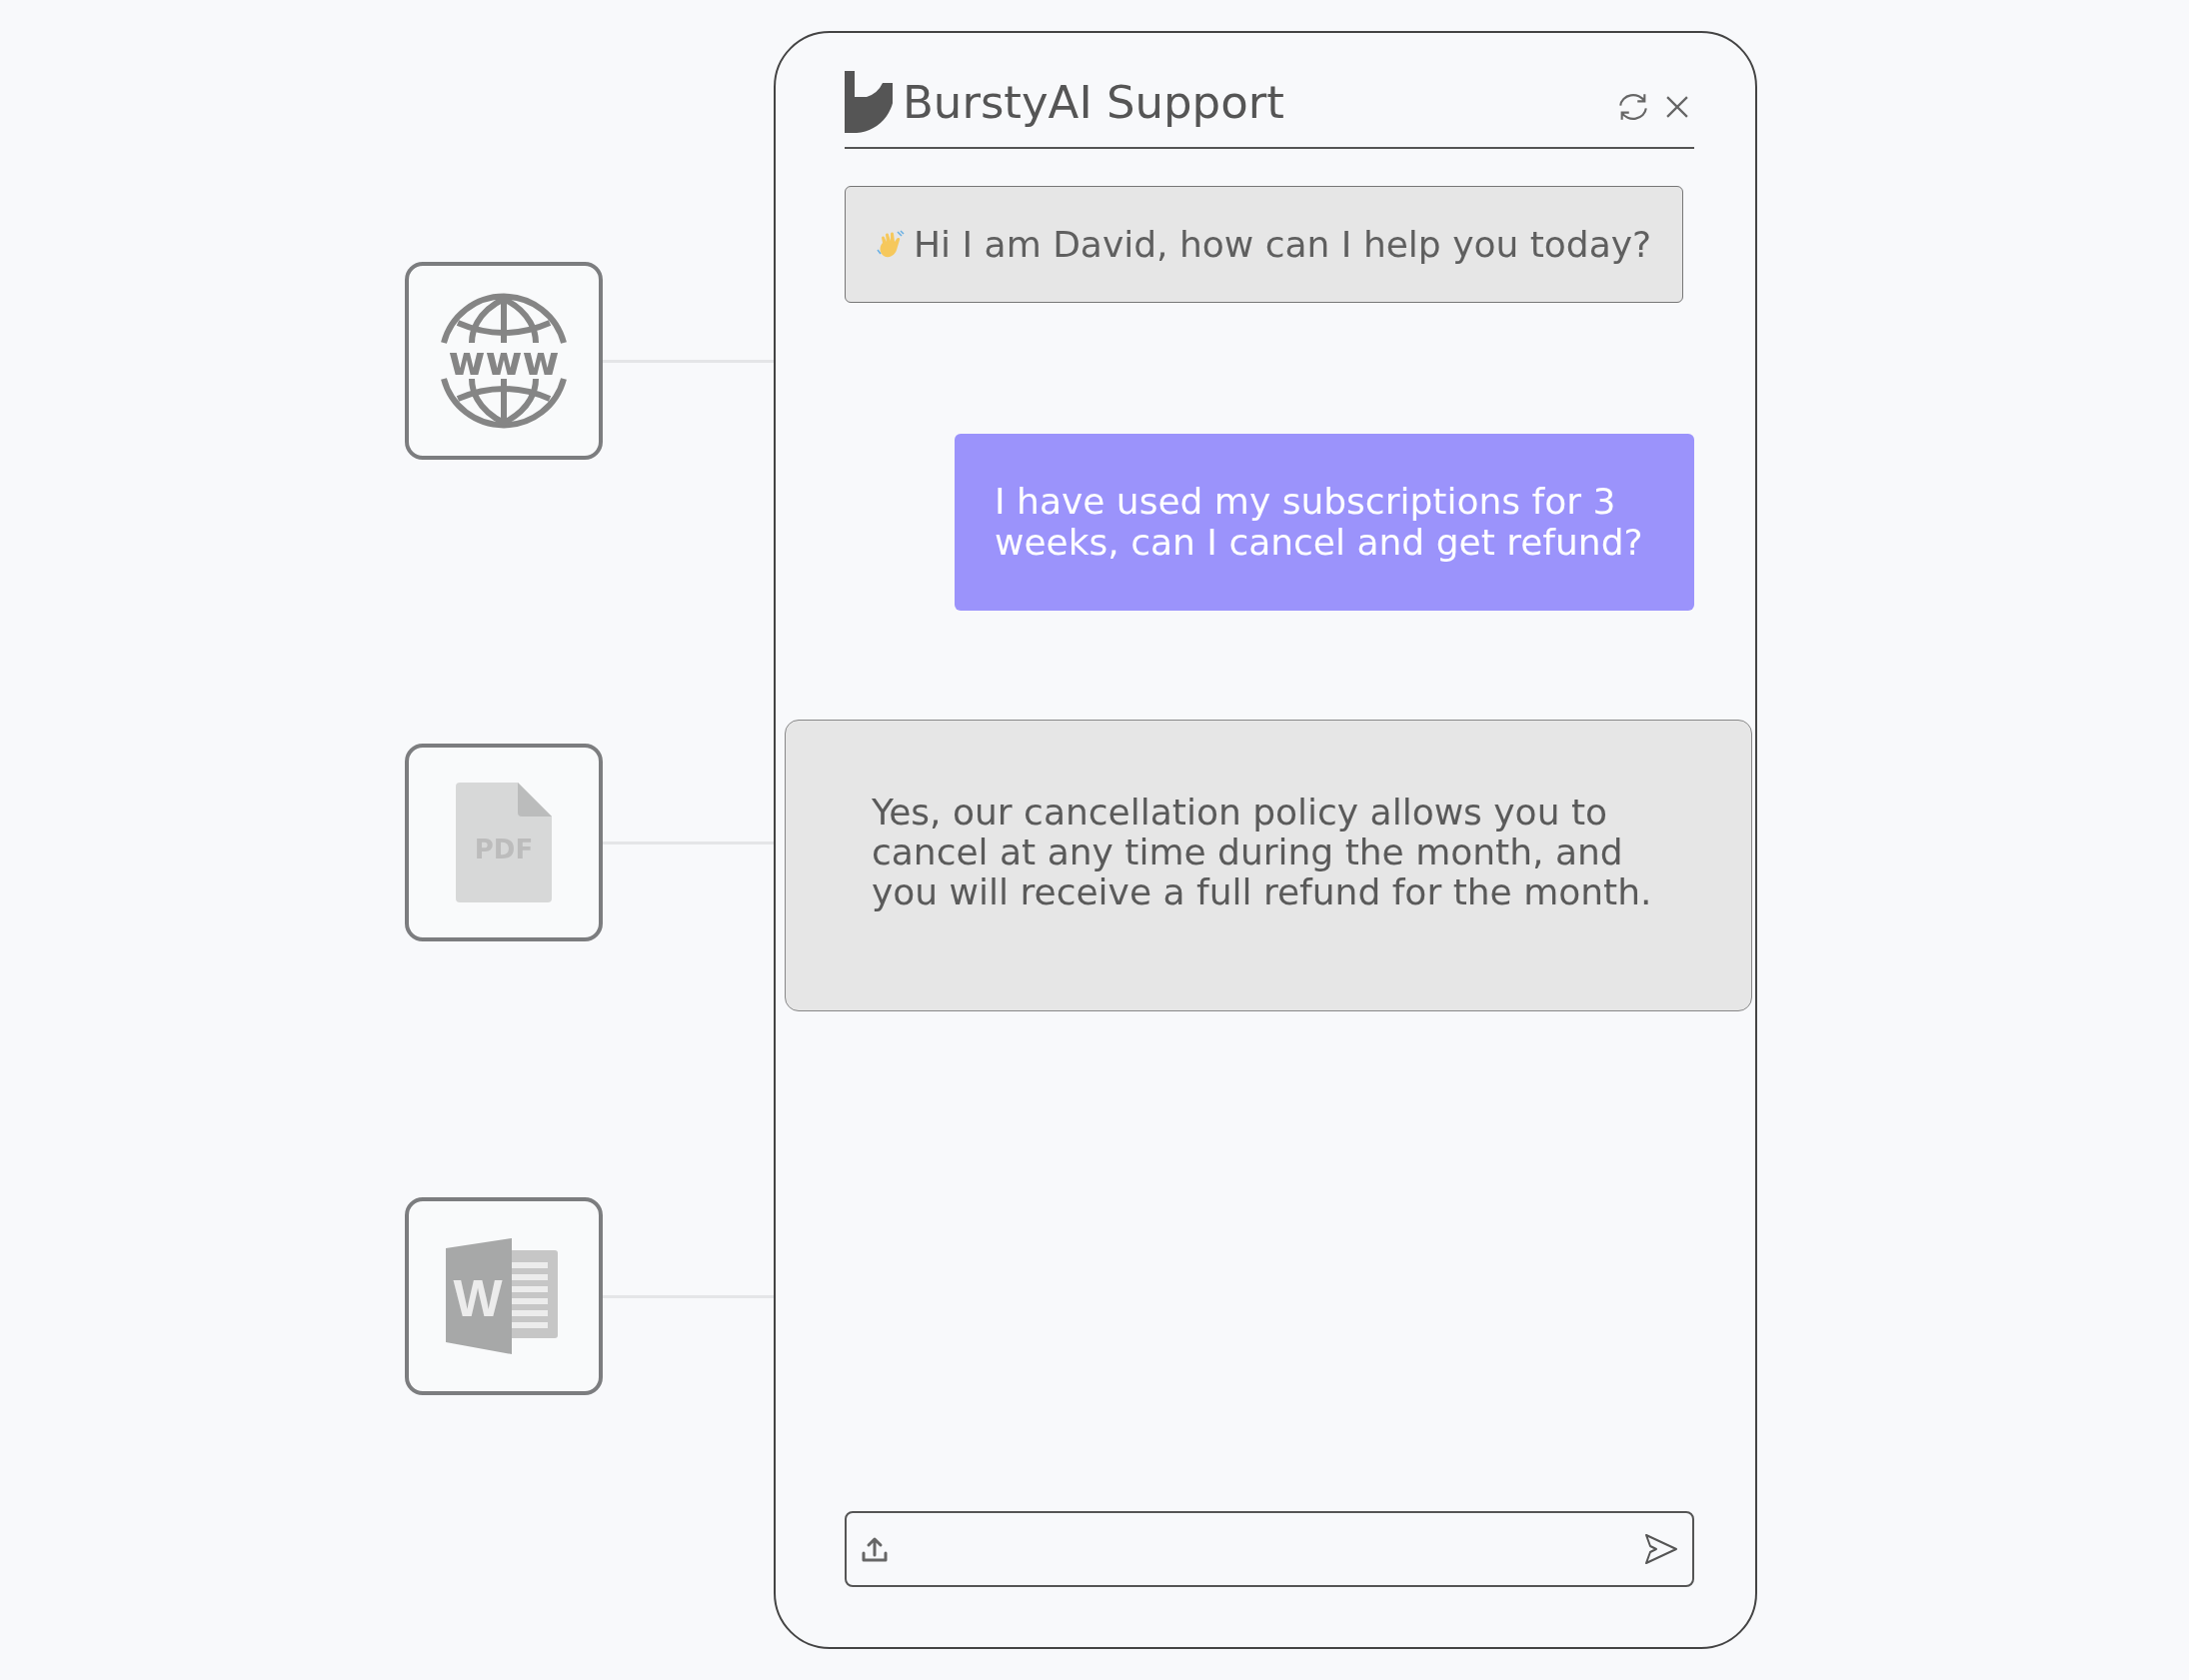 Image resolution: width=2189 pixels, height=1680 pixels. Describe the element at coordinates (1324, 522) in the screenshot. I see `user-message: I have used my subscriptions for 3 weeks, can I cancel and get refund?` at that location.